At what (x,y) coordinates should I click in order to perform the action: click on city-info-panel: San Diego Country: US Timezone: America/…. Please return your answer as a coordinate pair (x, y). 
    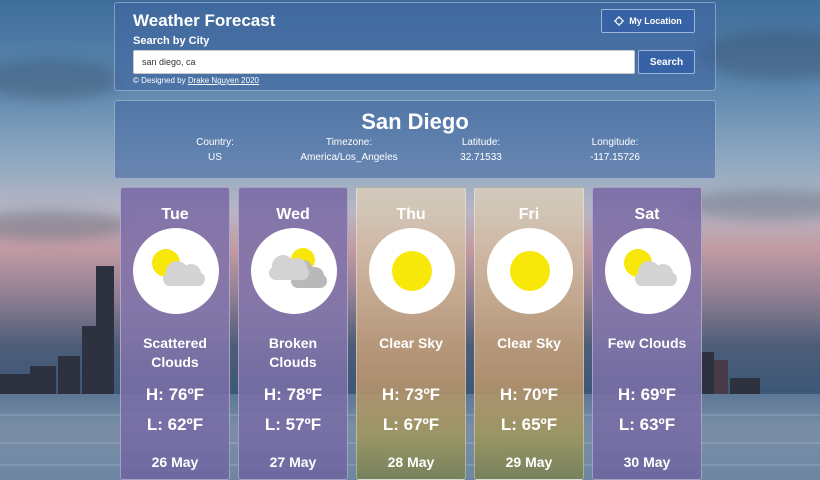
    Looking at the image, I should click on (415, 139).